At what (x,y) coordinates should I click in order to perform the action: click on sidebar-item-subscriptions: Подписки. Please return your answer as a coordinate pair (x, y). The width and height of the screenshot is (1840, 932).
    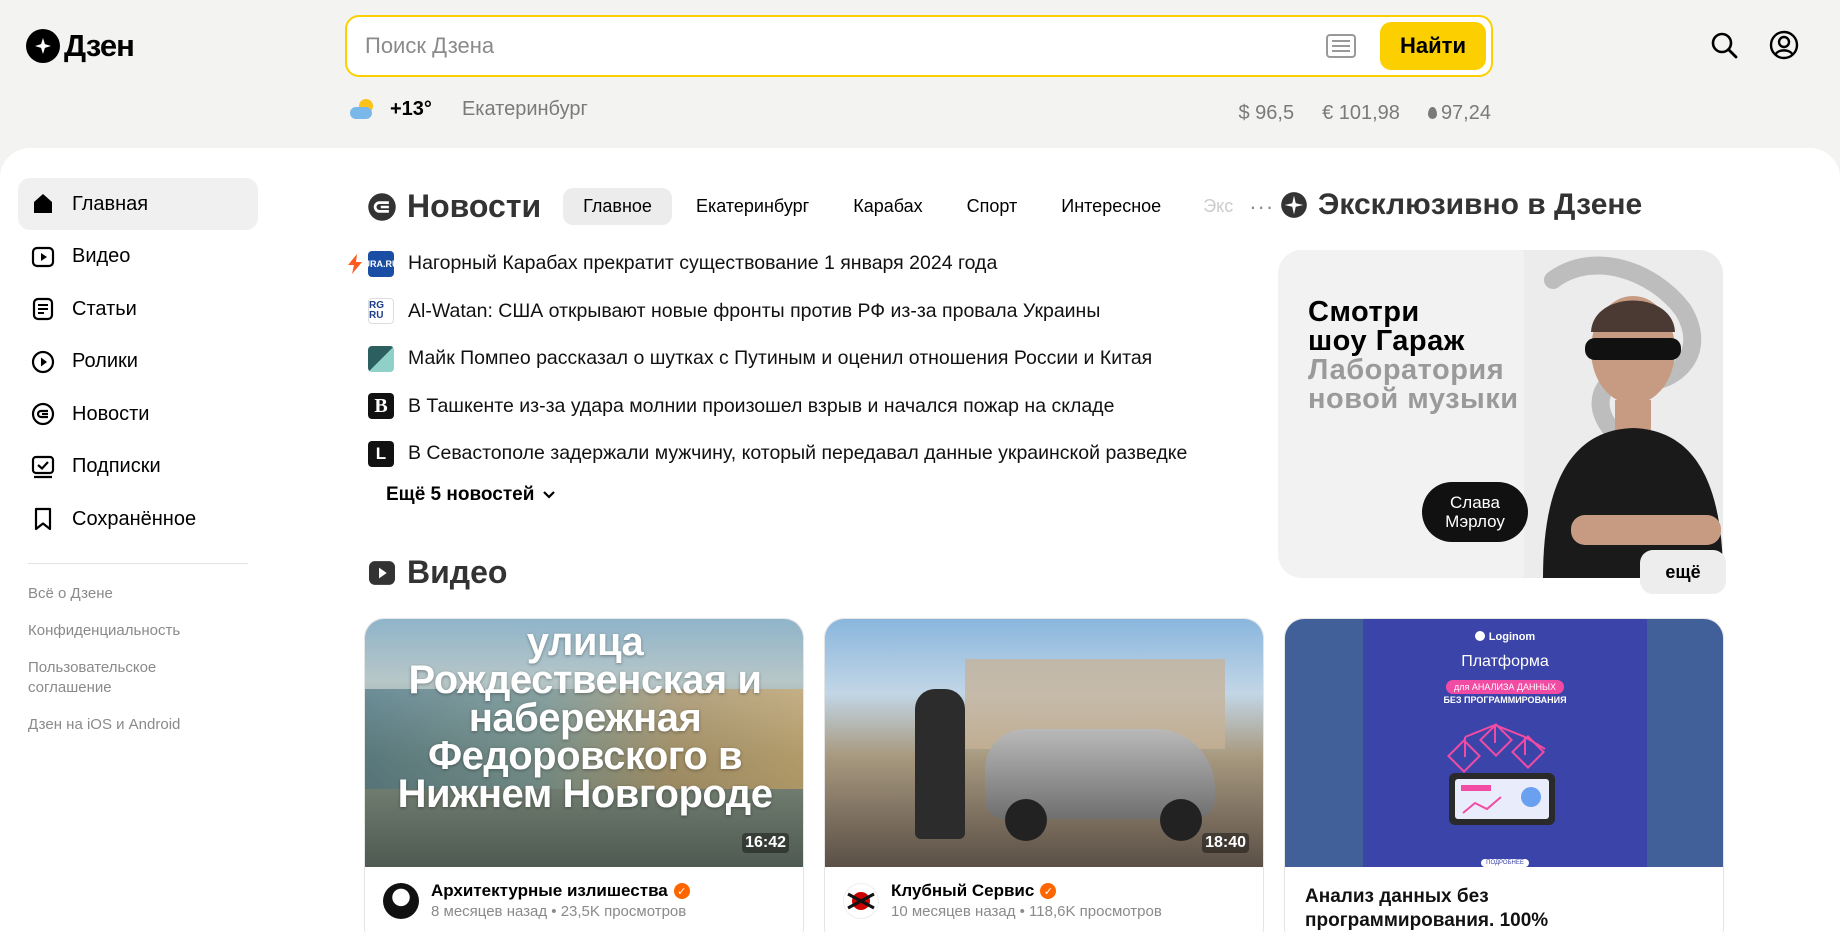
    Looking at the image, I should click on (138, 467).